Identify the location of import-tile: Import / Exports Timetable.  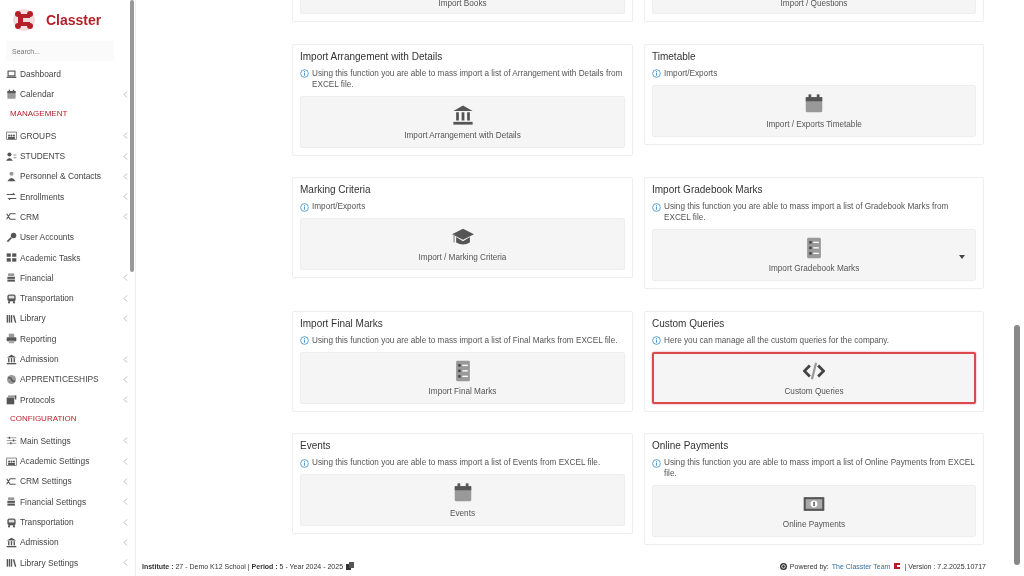
(814, 110).